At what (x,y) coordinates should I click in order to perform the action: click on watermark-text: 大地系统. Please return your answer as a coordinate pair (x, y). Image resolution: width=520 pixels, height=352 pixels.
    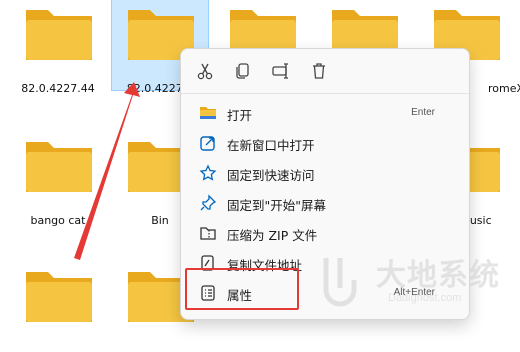
    Looking at the image, I should click on (438, 275).